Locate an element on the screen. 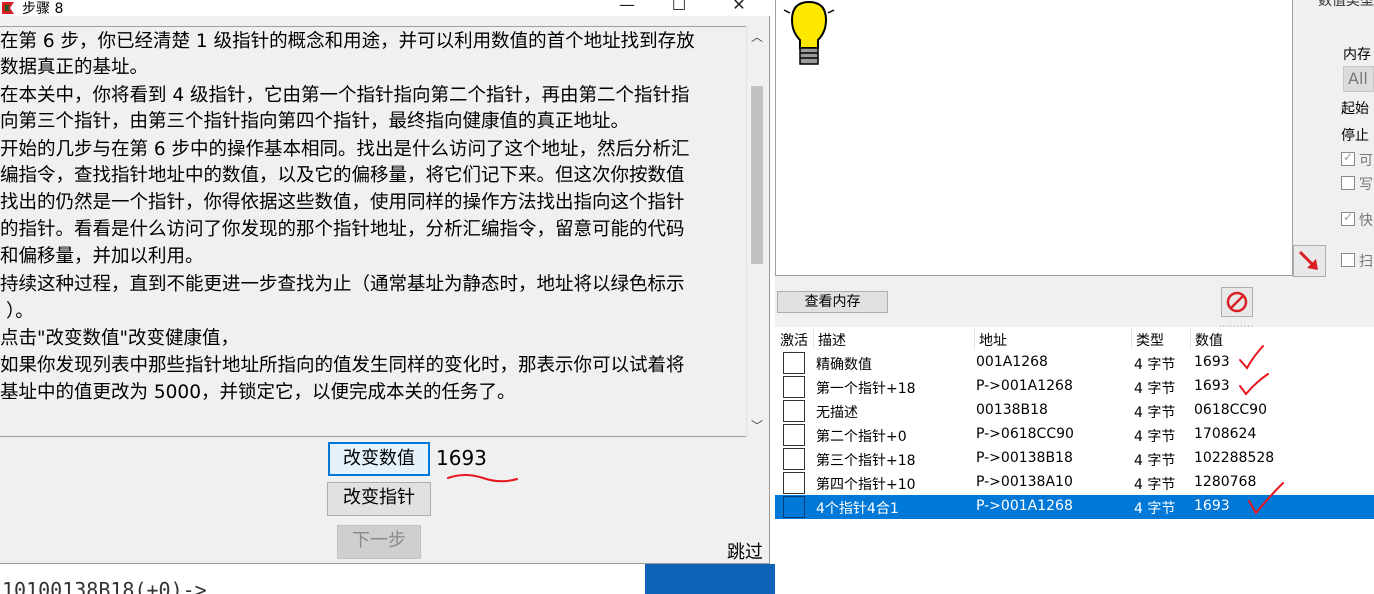  memory-scan-label: 内存 is located at coordinates (1357, 55).